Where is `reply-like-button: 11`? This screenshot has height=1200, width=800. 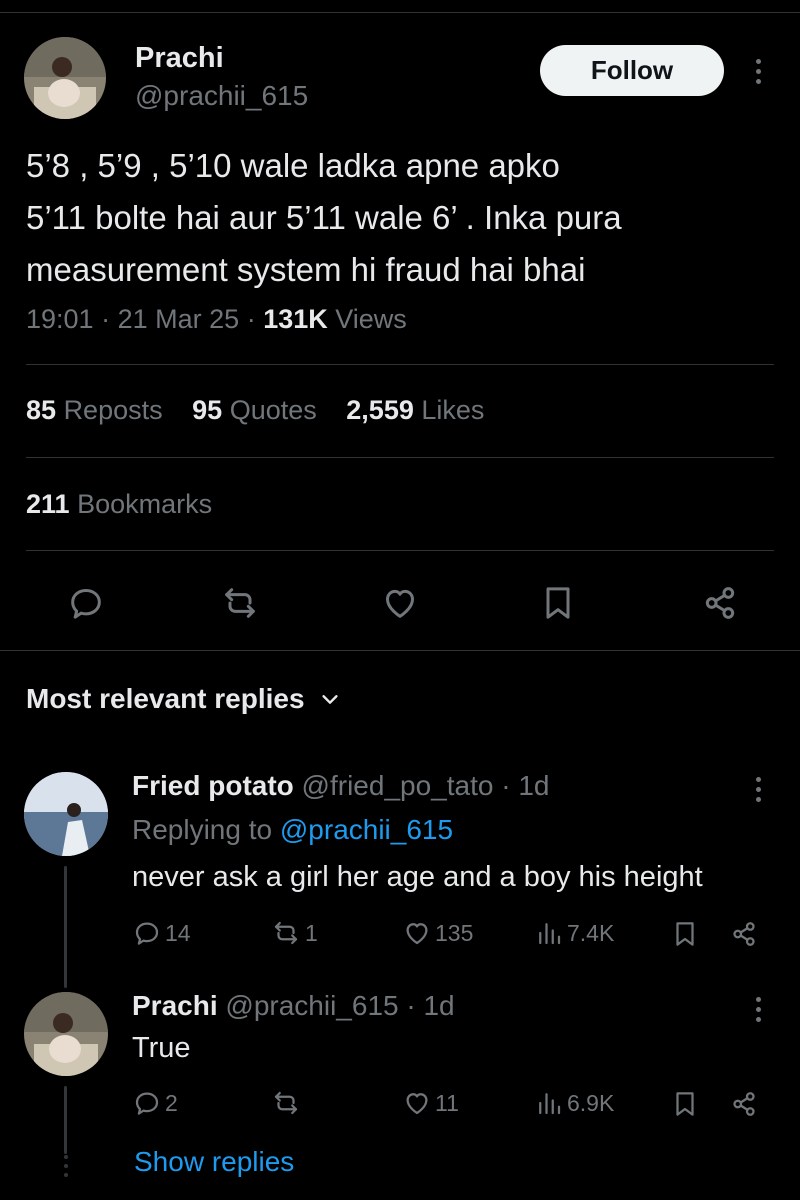 reply-like-button: 11 is located at coordinates (430, 1103).